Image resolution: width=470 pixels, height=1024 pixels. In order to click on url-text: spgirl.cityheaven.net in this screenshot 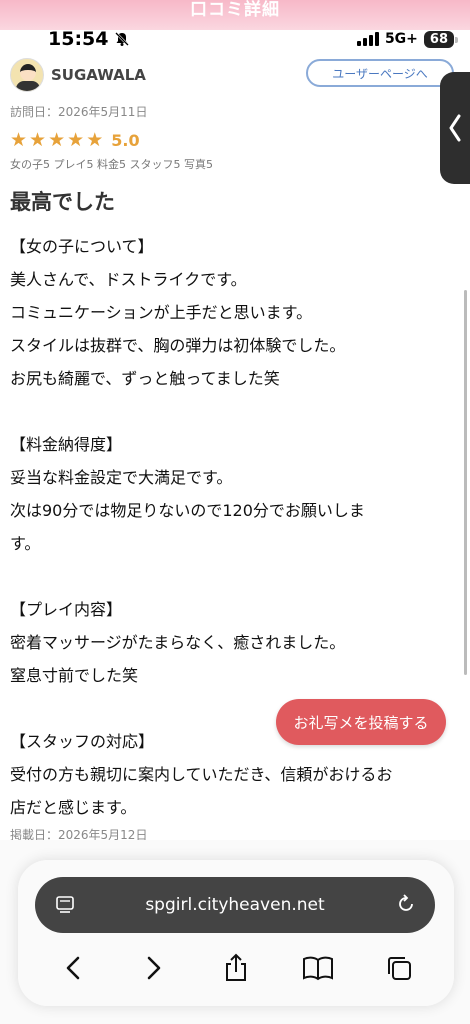, I will do `click(235, 905)`.